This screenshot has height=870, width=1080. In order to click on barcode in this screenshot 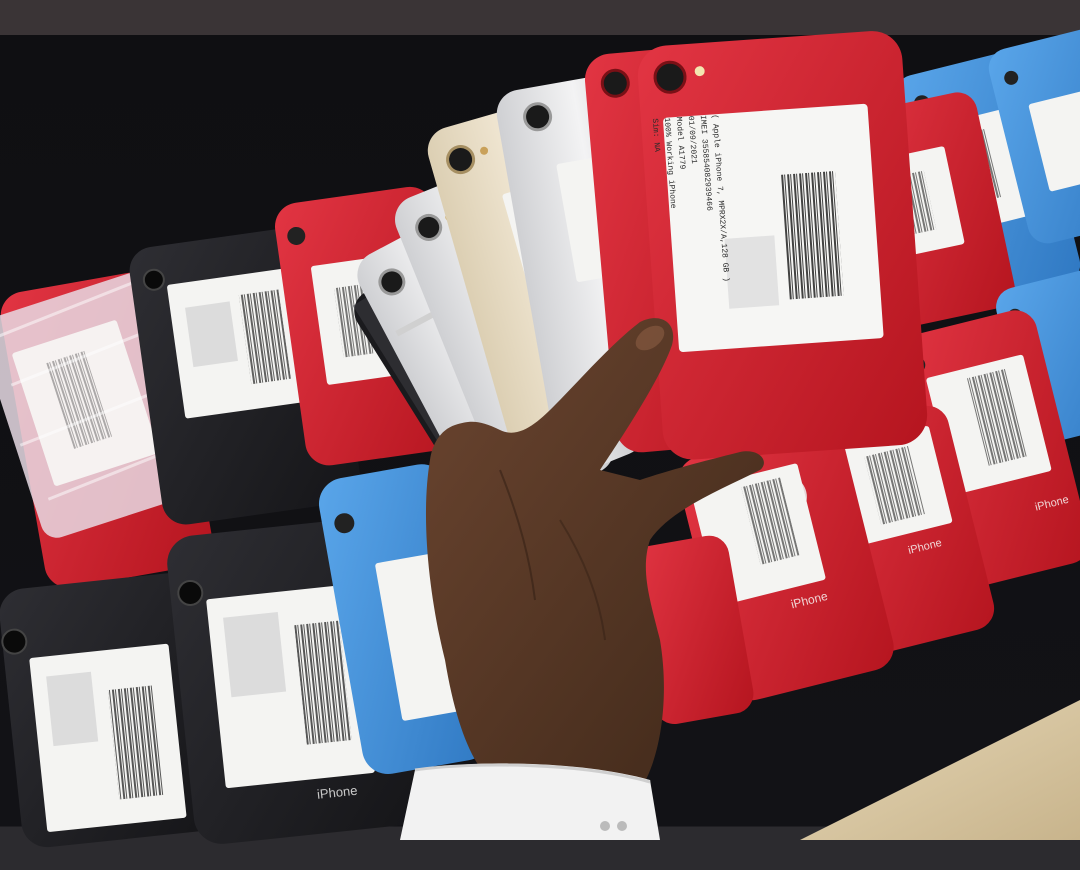, I will do `click(812, 235)`.